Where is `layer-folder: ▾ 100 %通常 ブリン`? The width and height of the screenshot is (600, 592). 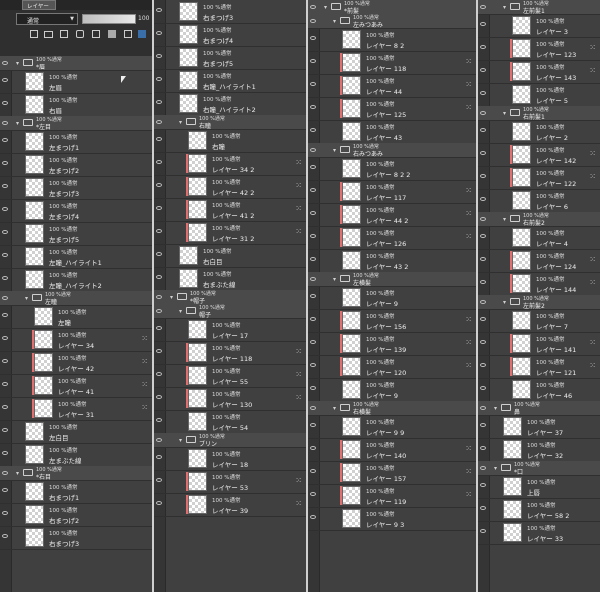 layer-folder: ▾ 100 %通常 ブリン is located at coordinates (230, 440).